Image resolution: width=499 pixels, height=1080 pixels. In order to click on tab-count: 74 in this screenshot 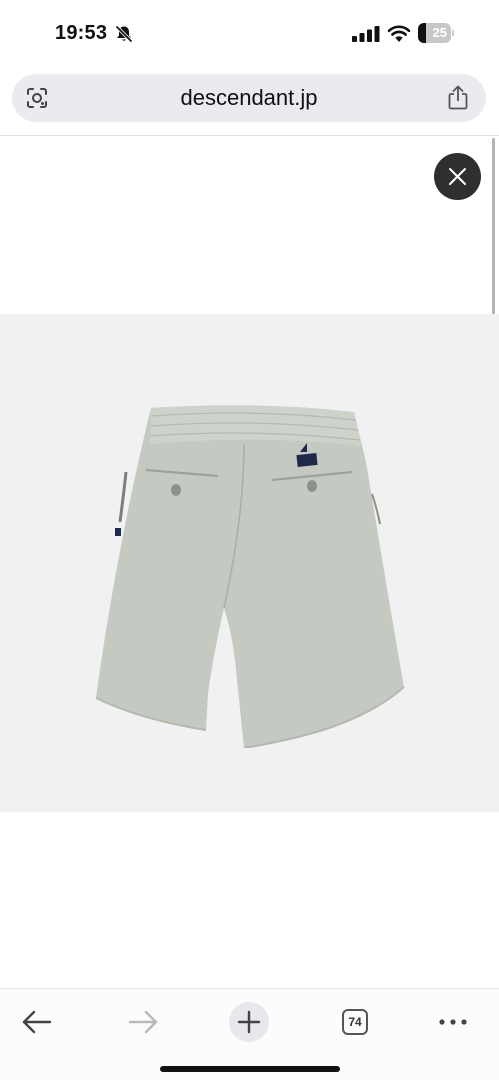, I will do `click(355, 1022)`.